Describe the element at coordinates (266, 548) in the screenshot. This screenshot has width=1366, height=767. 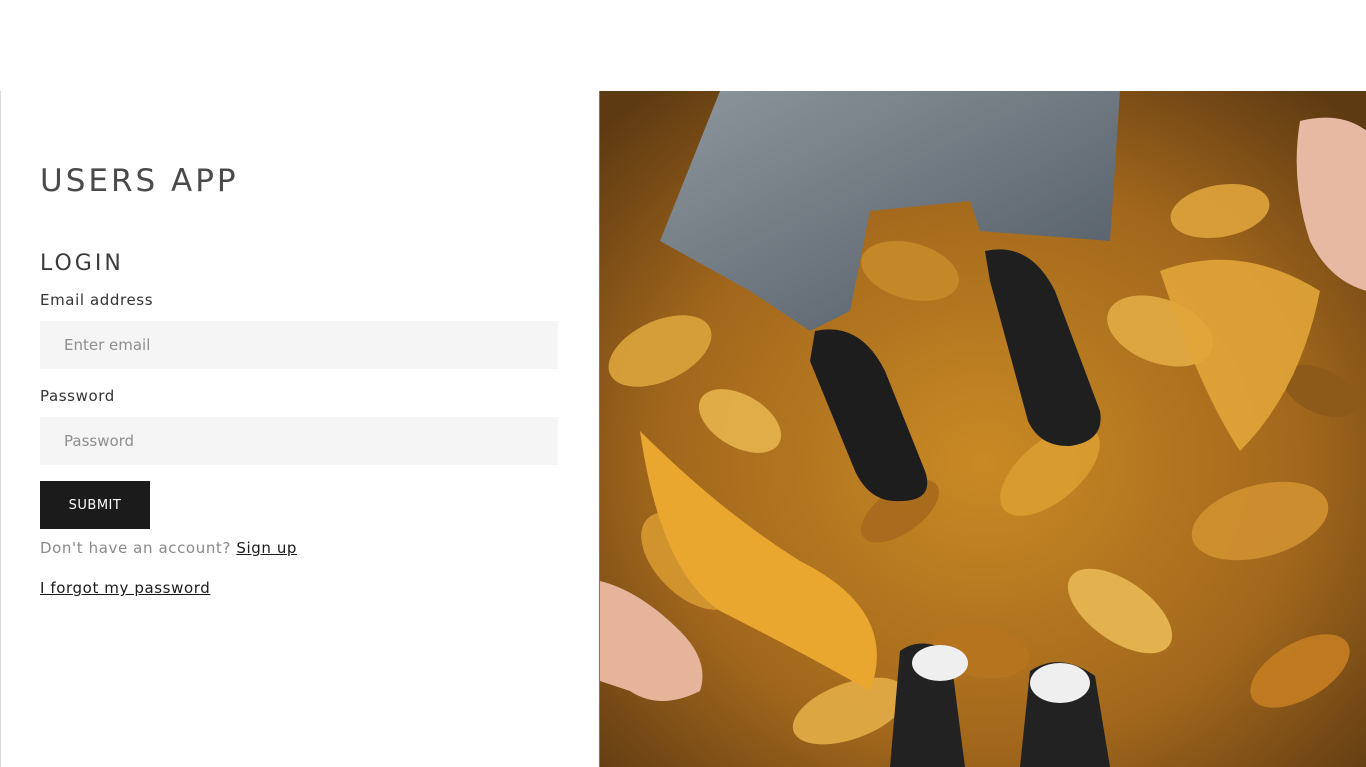
I see `signup-link: Sign up` at that location.